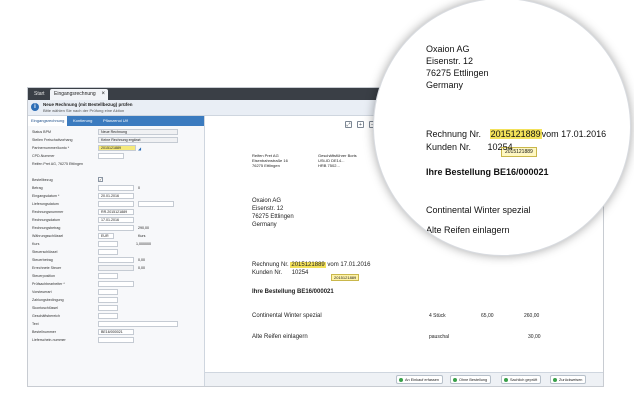 Image resolution: width=634 pixels, height=400 pixels. I want to click on tab-eingangsrechnung: Eingangsrechnung ×, so click(79, 94).